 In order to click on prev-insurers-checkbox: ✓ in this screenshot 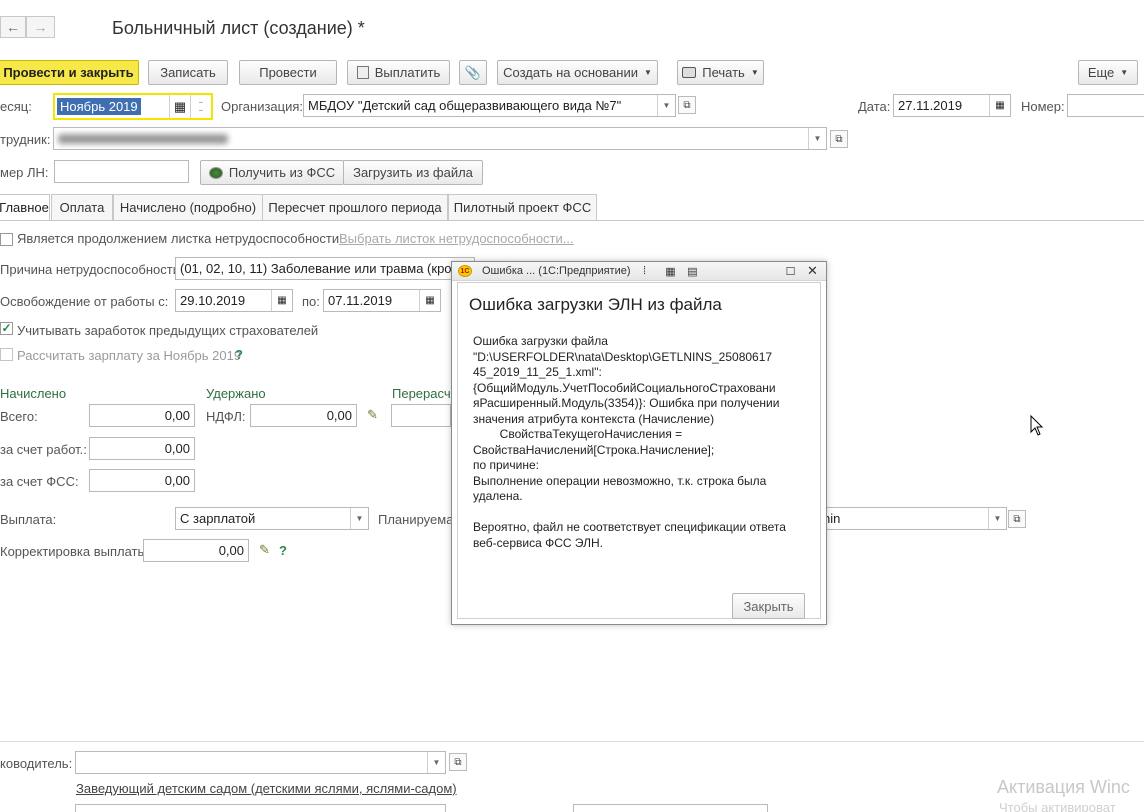, I will do `click(6, 328)`.